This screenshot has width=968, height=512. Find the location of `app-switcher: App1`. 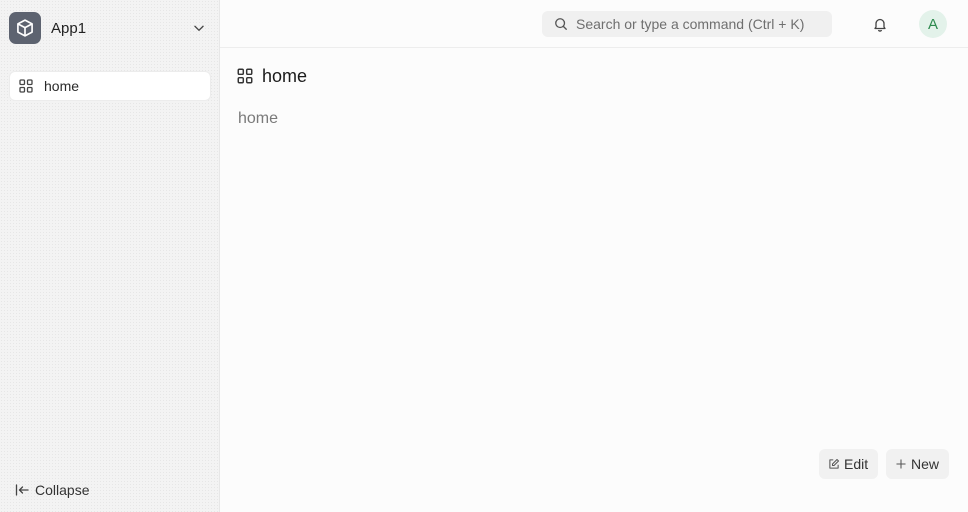

app-switcher: App1 is located at coordinates (110, 28).